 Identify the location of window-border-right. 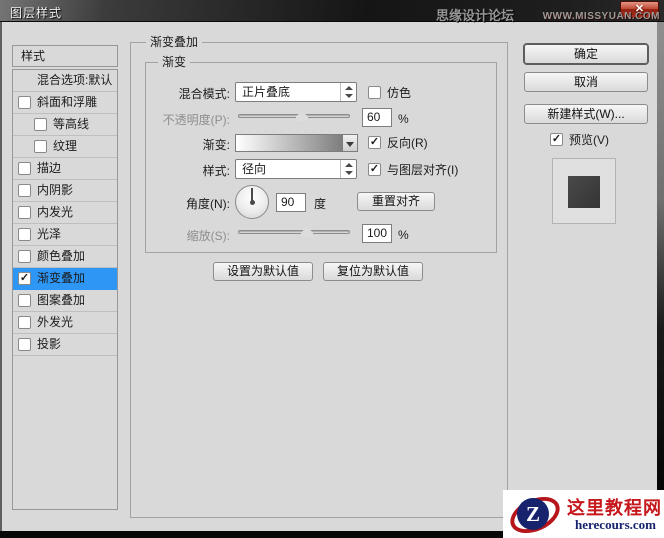
(660, 276).